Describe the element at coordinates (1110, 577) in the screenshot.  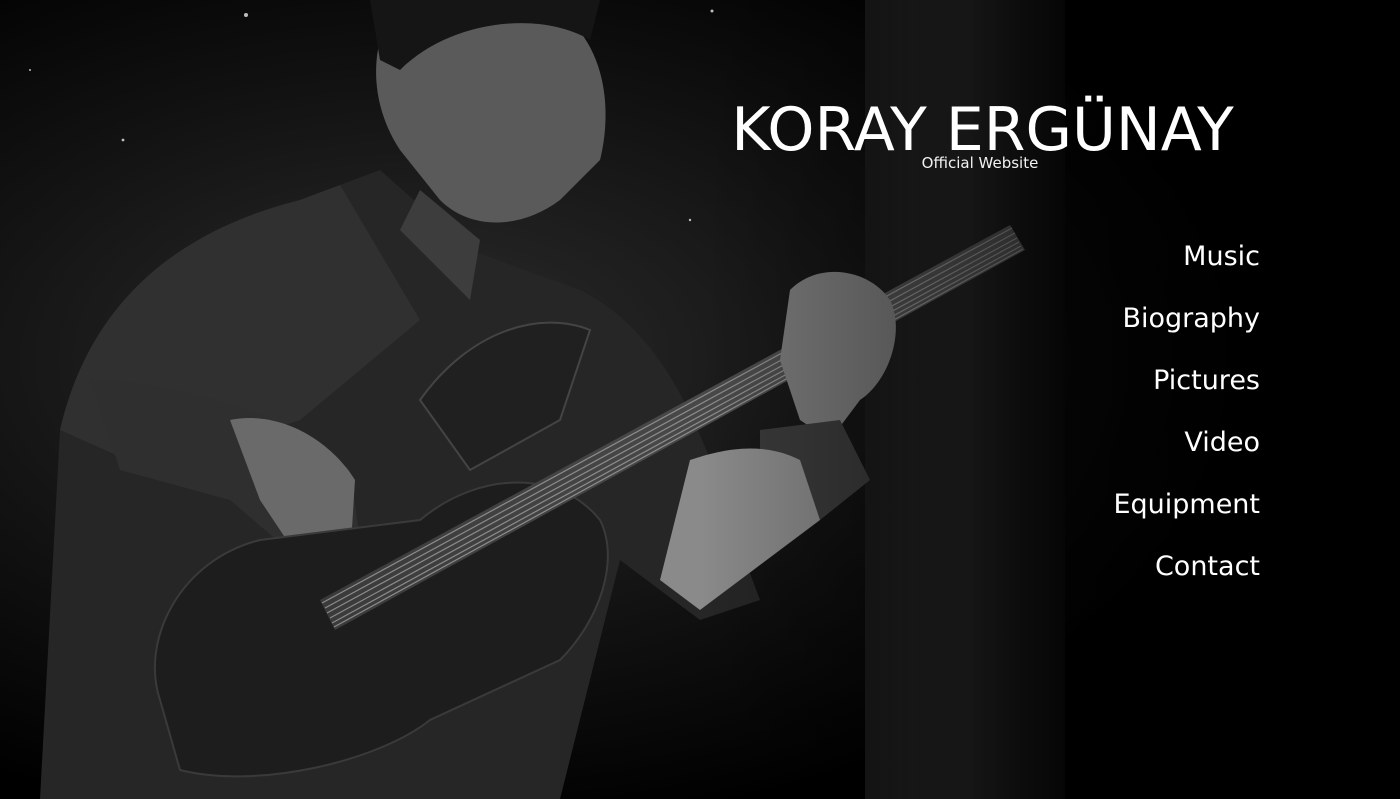
I see `nav-item-contact: Contact` at that location.